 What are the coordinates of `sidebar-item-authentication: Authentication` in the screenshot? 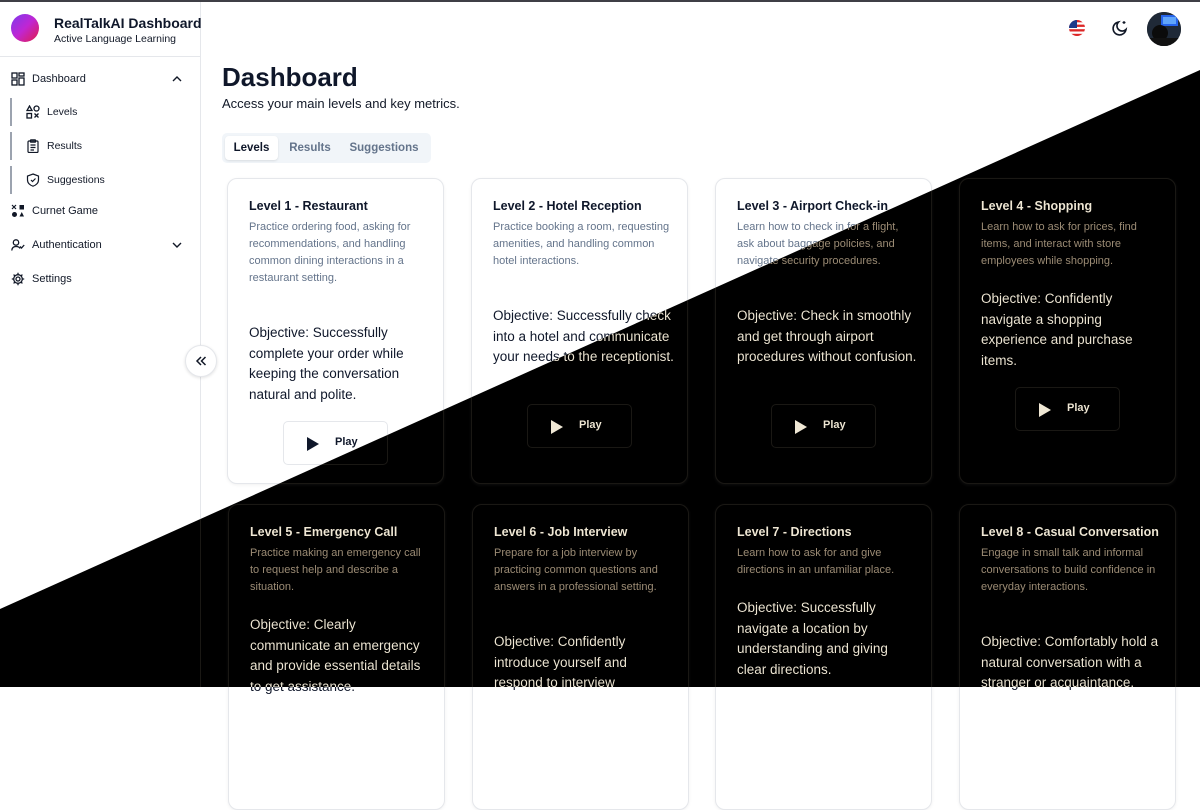 It's located at (100, 245).